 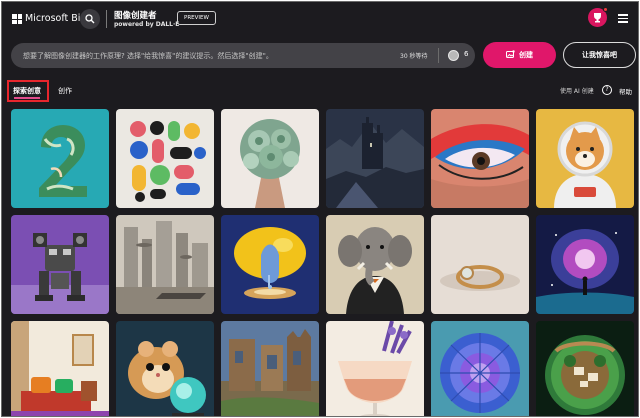 What do you see at coordinates (577, 90) in the screenshot?
I see `create-with-ai-link: 使用 AI 创建` at bounding box center [577, 90].